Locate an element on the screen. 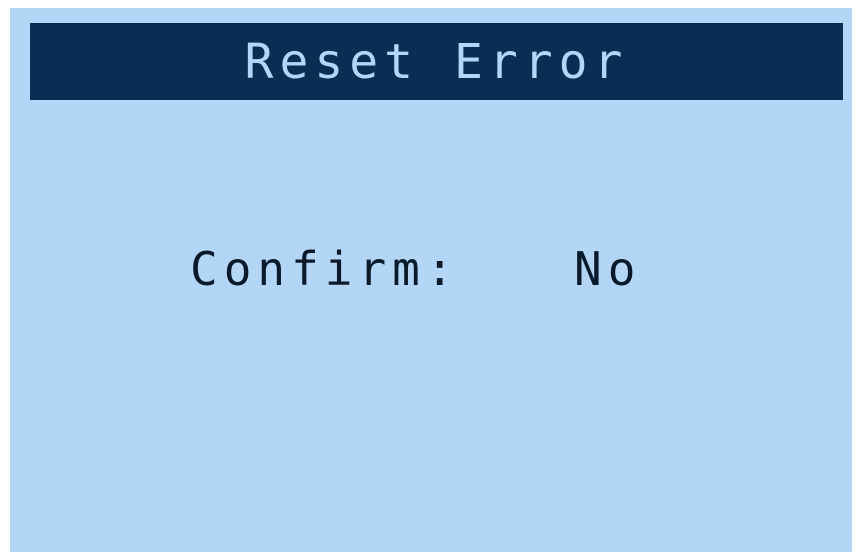 Image resolution: width=854 pixels, height=554 pixels. confirm-value: No is located at coordinates (607, 269).